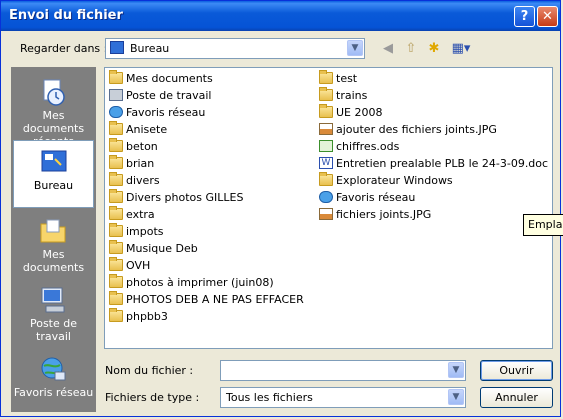 The width and height of the screenshot is (563, 419). Describe the element at coordinates (368, 146) in the screenshot. I see `file-name: chiffres.ods` at that location.